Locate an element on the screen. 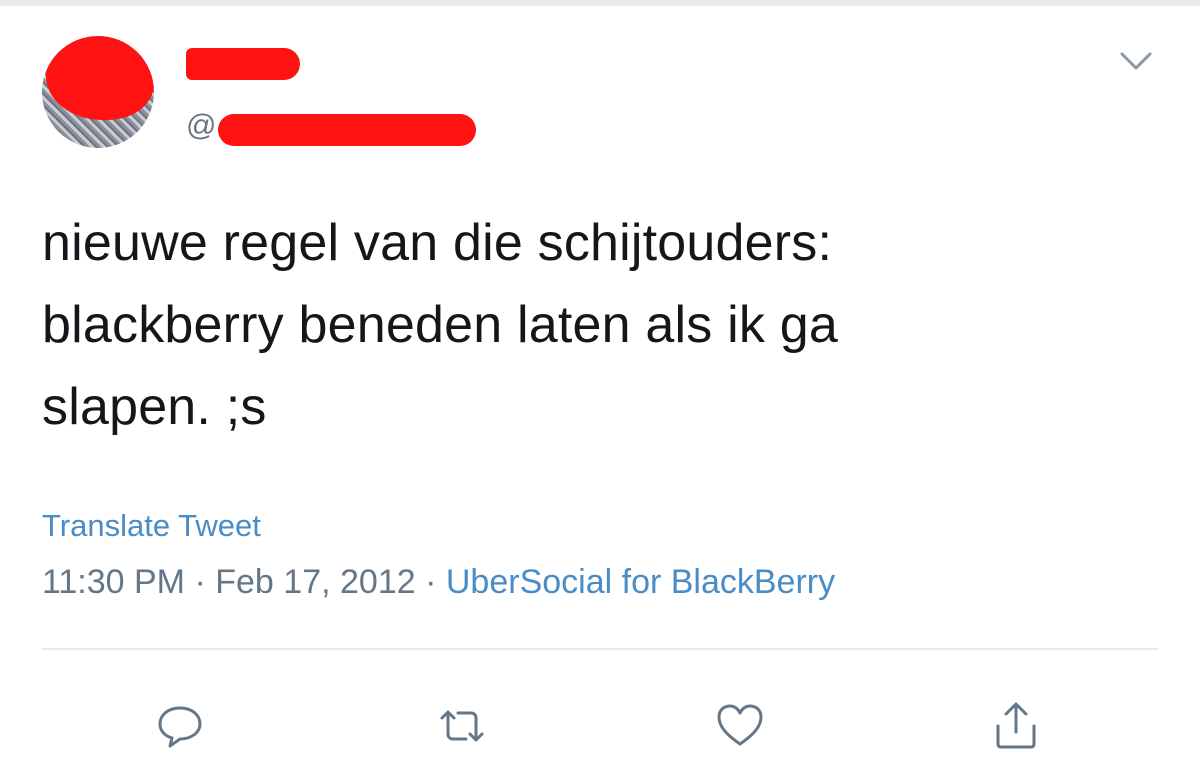  retweet-icon is located at coordinates (462, 726).